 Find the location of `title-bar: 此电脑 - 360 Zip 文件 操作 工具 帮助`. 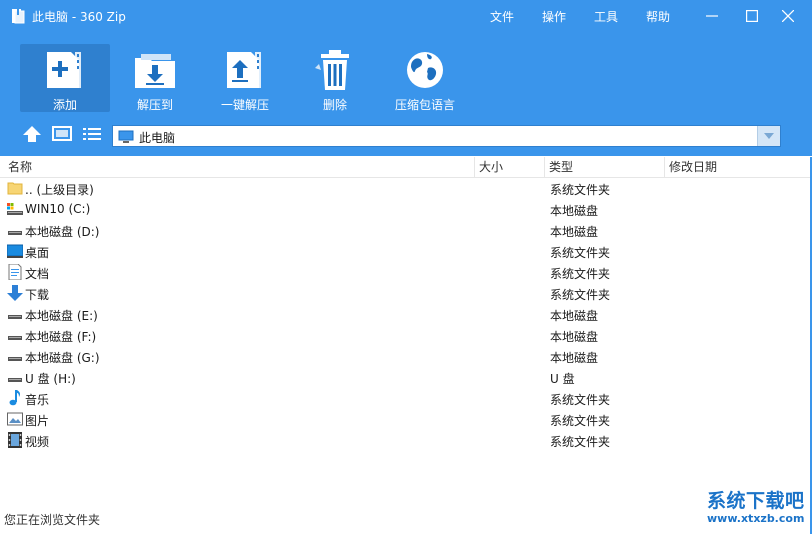

title-bar: 此电脑 - 360 Zip 文件 操作 工具 帮助 is located at coordinates (406, 16).